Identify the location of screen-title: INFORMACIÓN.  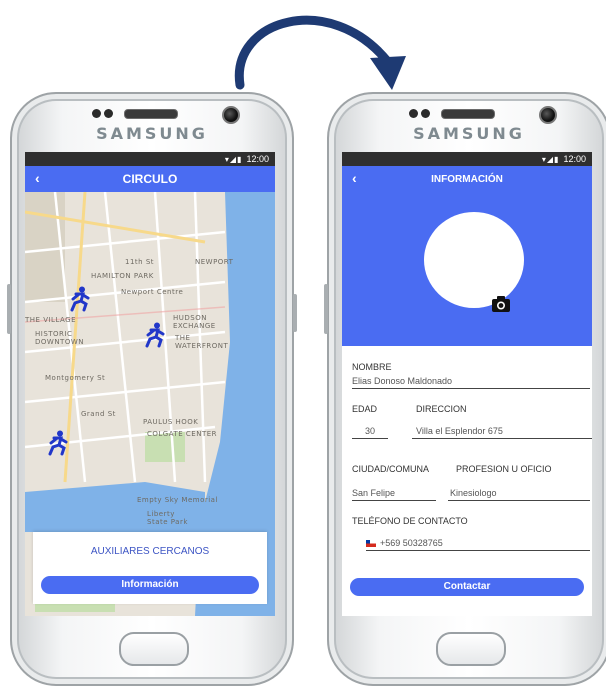
(467, 179).